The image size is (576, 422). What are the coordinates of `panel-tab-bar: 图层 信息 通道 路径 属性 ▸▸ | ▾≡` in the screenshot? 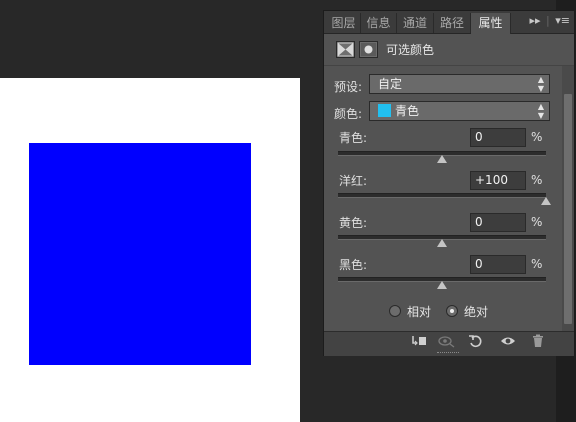 It's located at (449, 22).